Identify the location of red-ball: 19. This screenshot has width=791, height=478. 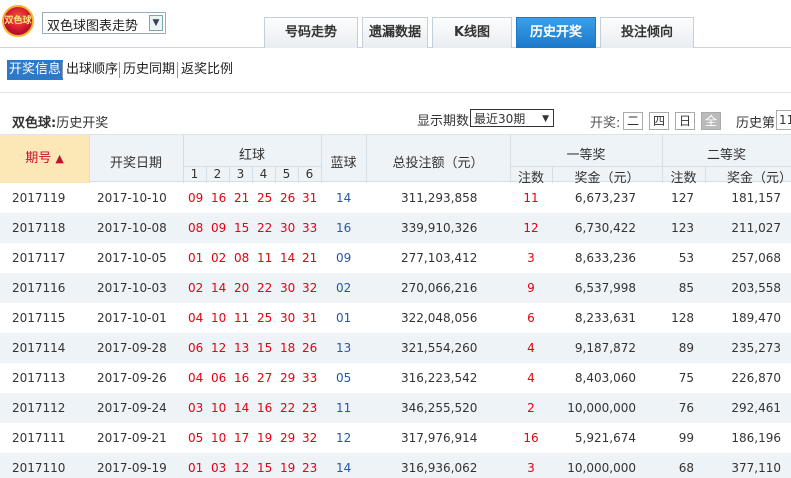
(265, 438).